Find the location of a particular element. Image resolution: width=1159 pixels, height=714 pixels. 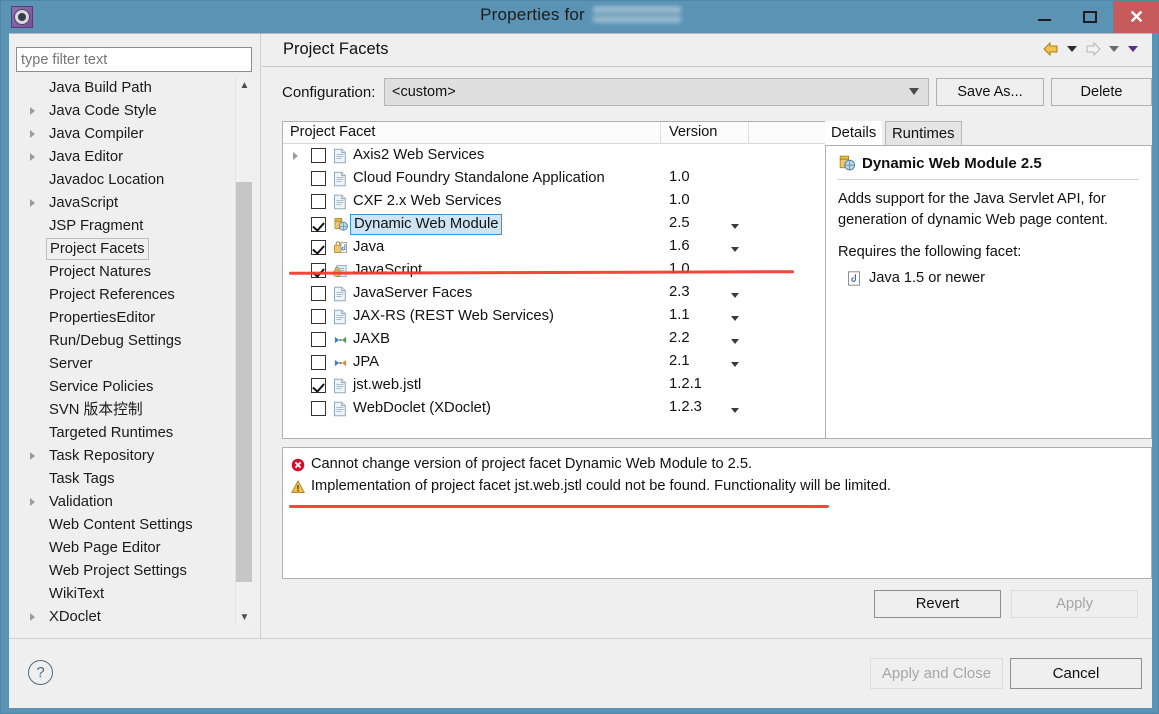

sidebar-item-targeted-runtimes: Targeted Runtimes is located at coordinates (123, 433).